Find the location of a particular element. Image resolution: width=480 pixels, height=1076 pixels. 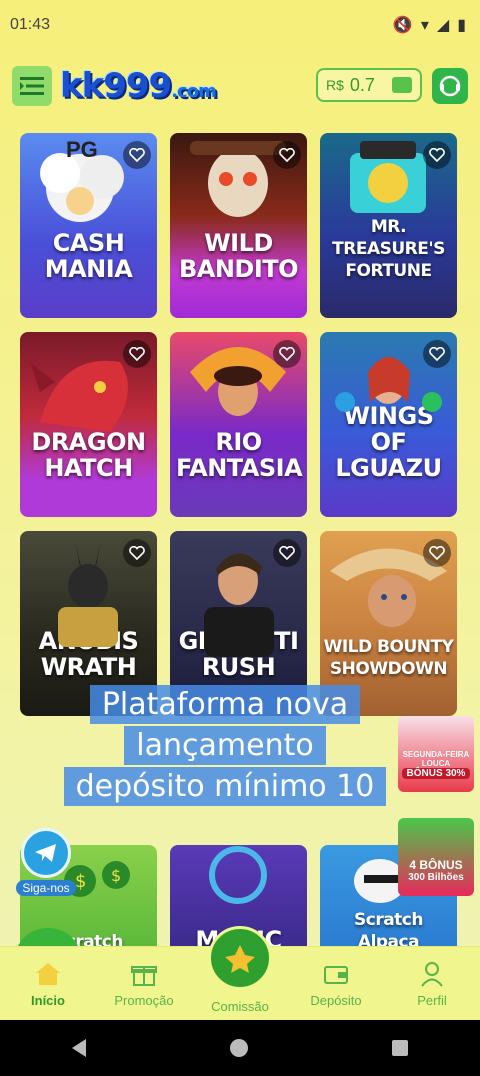

badge-text: BÔNUS 30% is located at coordinates (436, 773).